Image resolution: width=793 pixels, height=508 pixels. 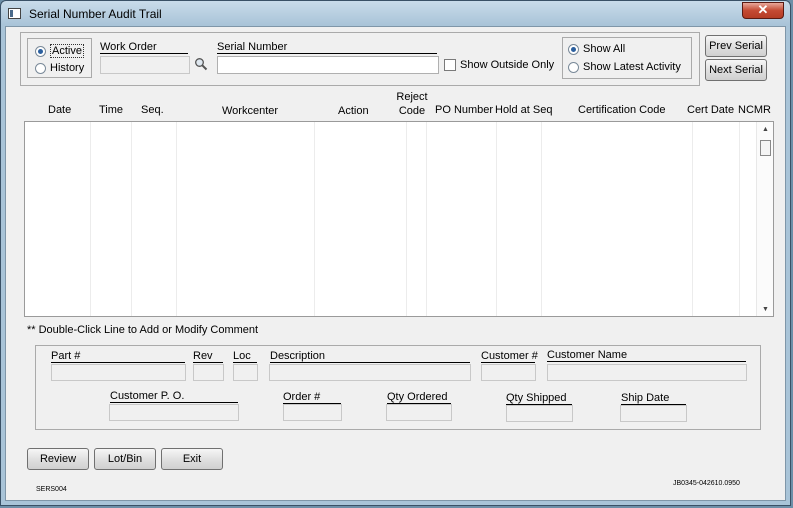 What do you see at coordinates (370, 356) in the screenshot?
I see `description-label: Description` at bounding box center [370, 356].